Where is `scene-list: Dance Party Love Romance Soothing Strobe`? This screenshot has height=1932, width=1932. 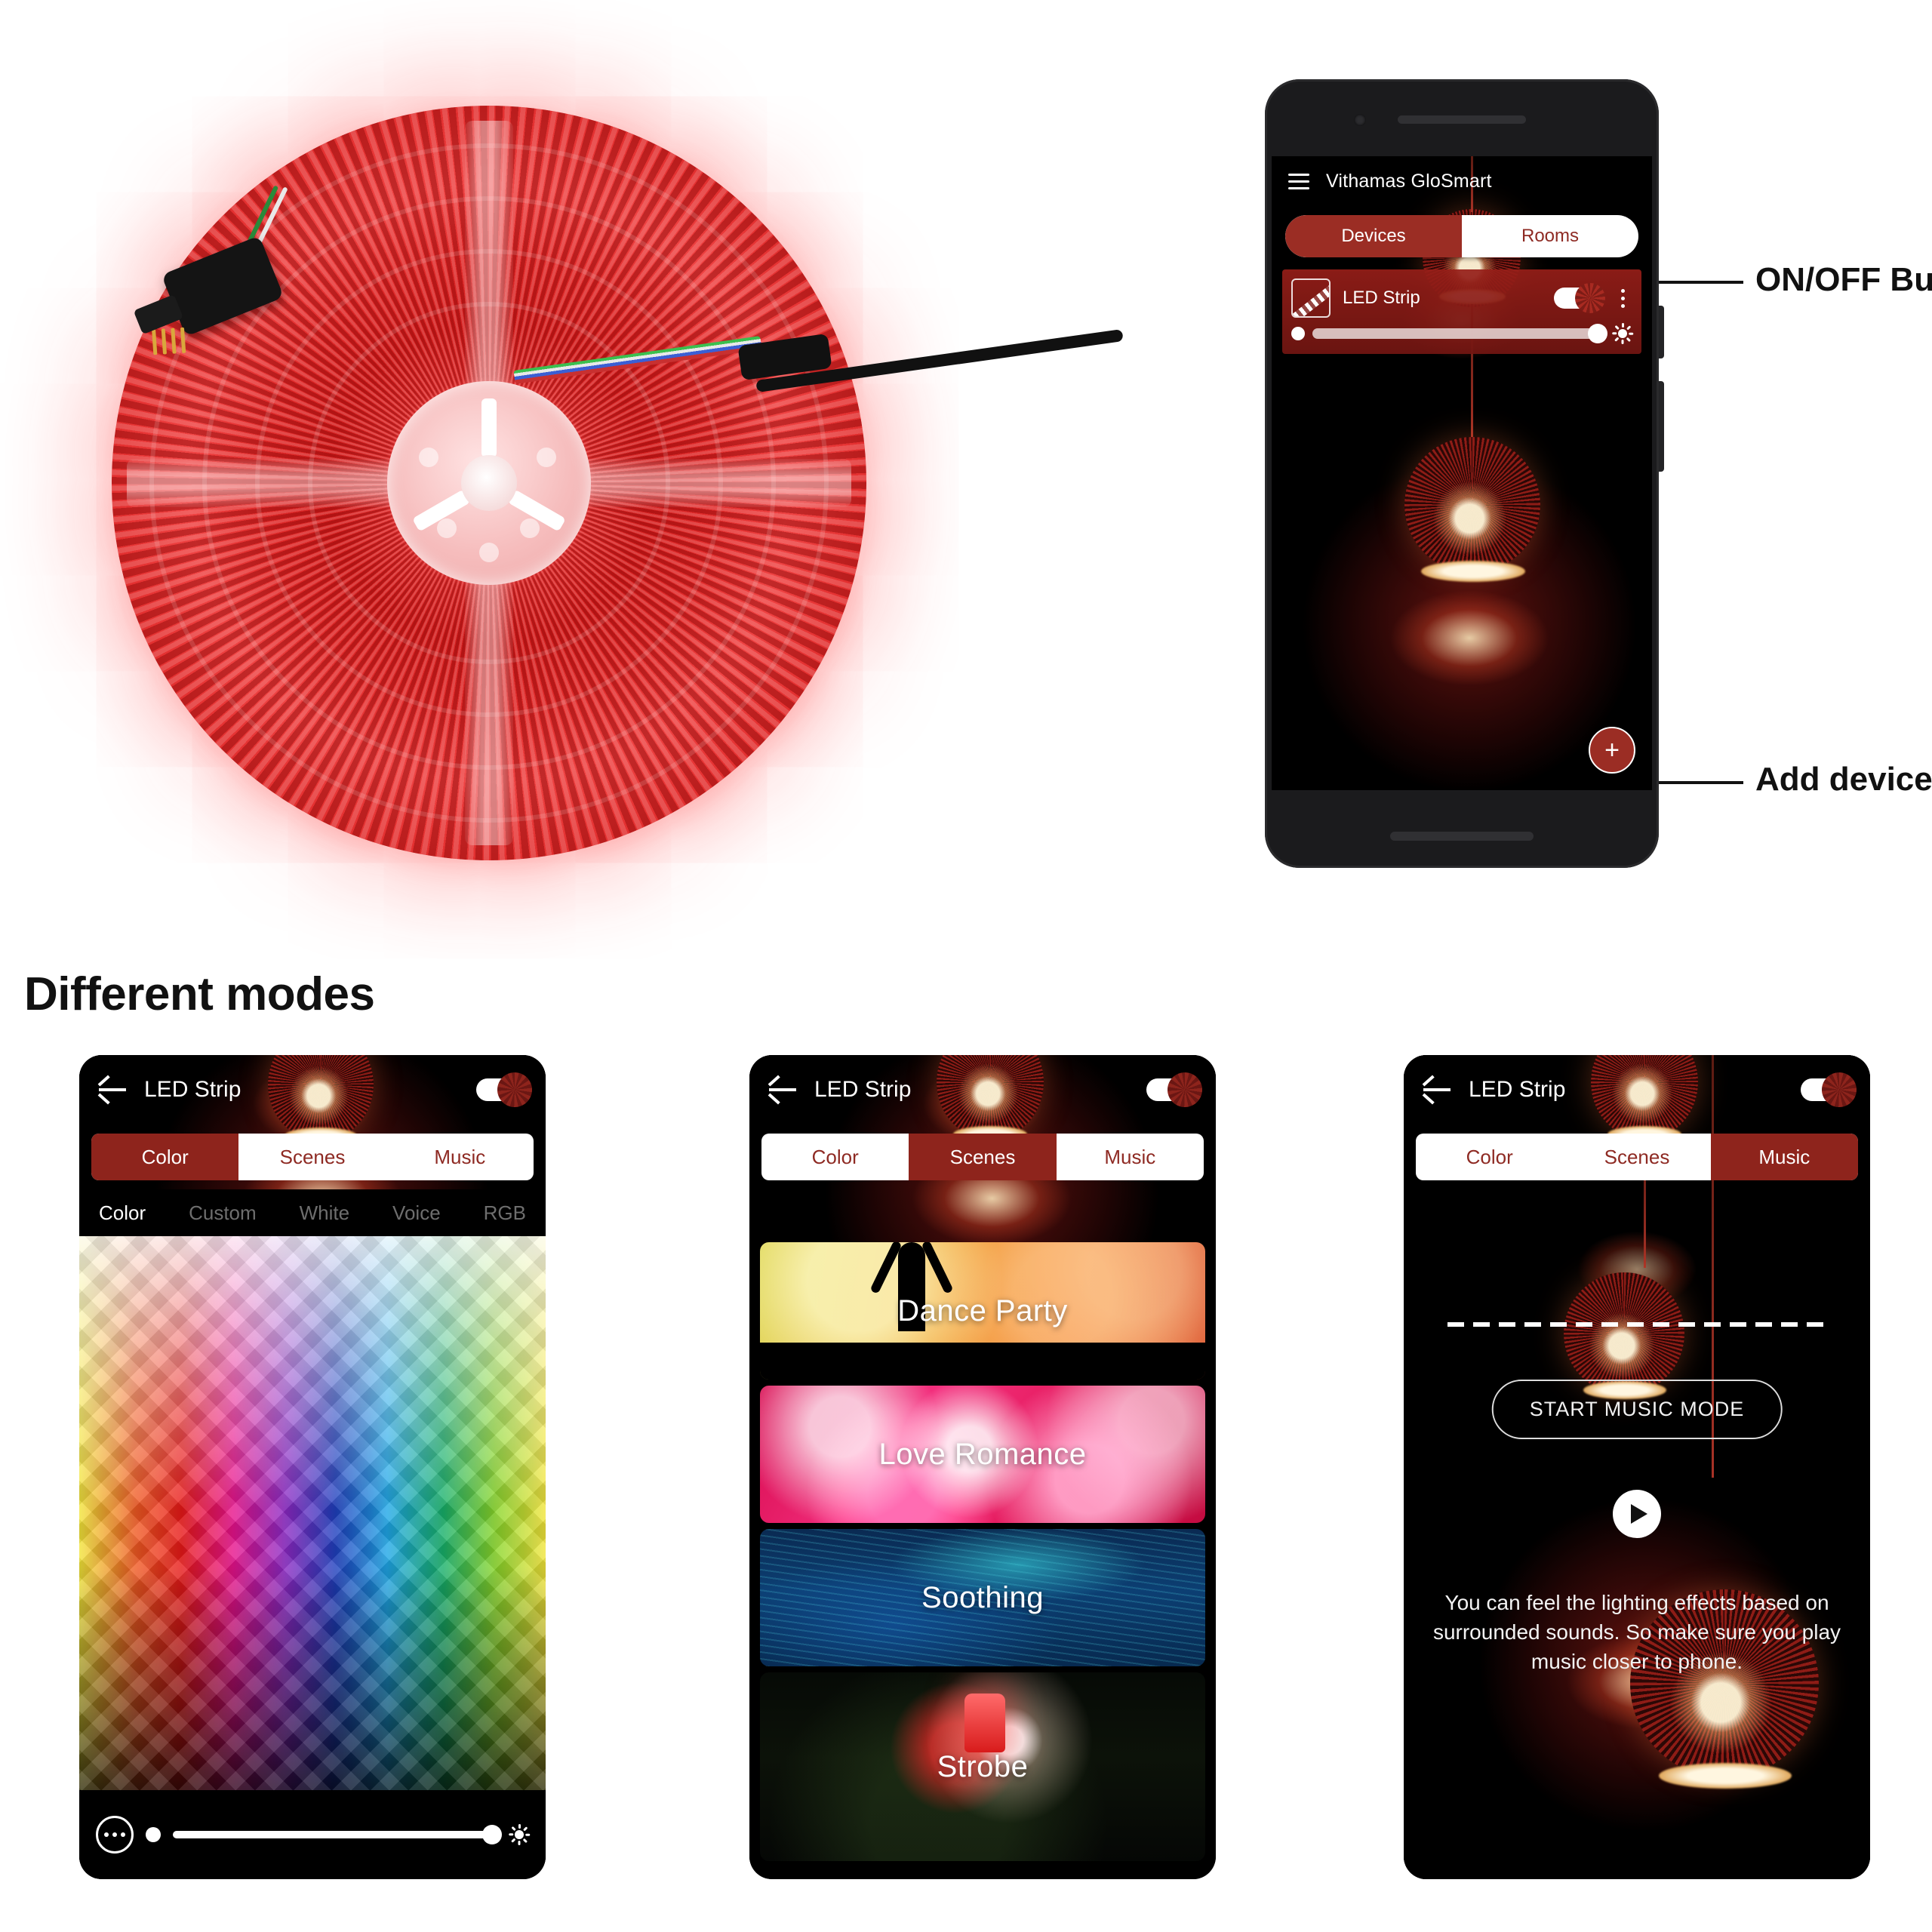 scene-list: Dance Party Love Romance Soothing Strobe is located at coordinates (982, 1554).